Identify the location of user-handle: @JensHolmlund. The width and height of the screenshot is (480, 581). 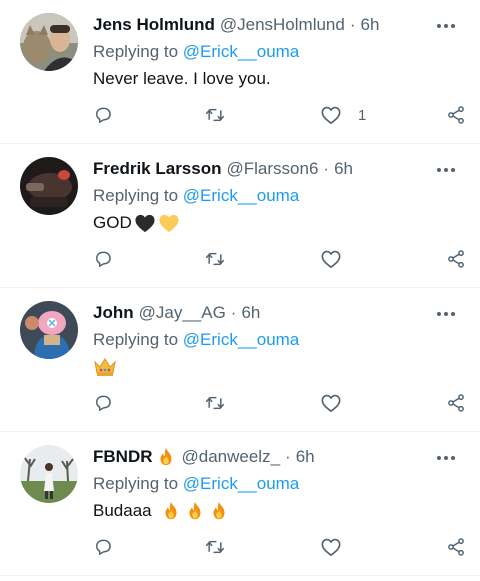
(282, 25).